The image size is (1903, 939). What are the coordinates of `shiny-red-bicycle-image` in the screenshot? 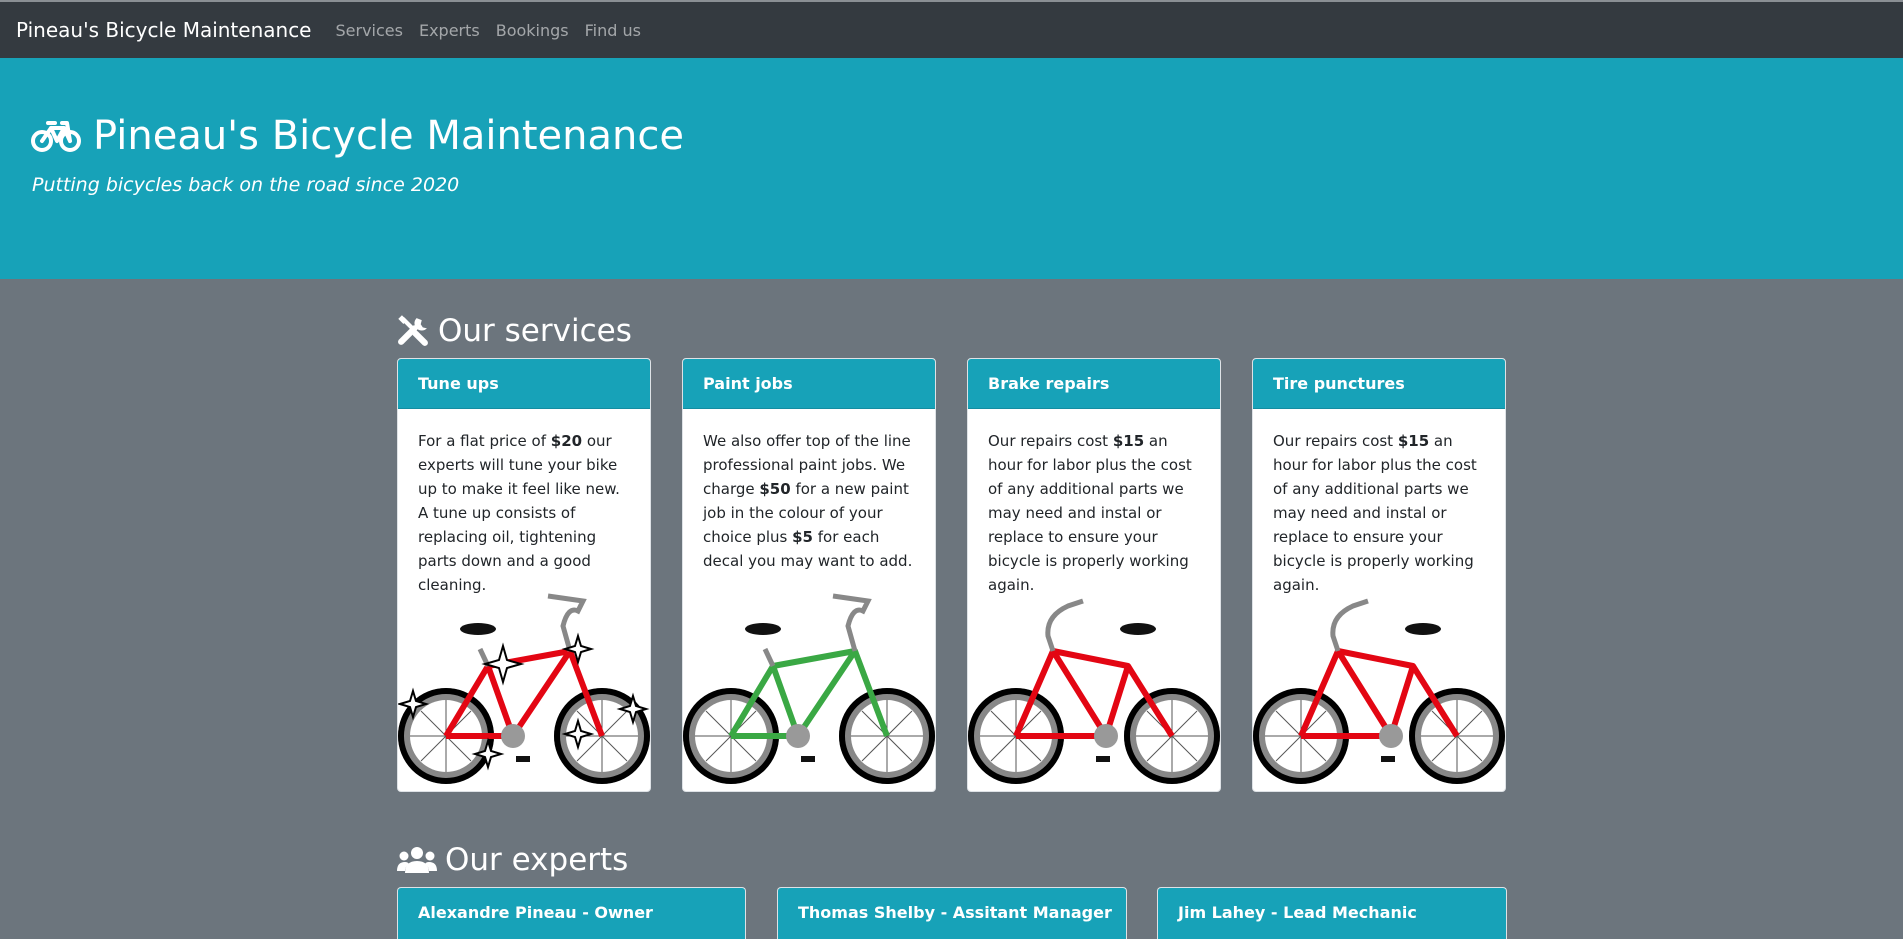 It's located at (524, 688).